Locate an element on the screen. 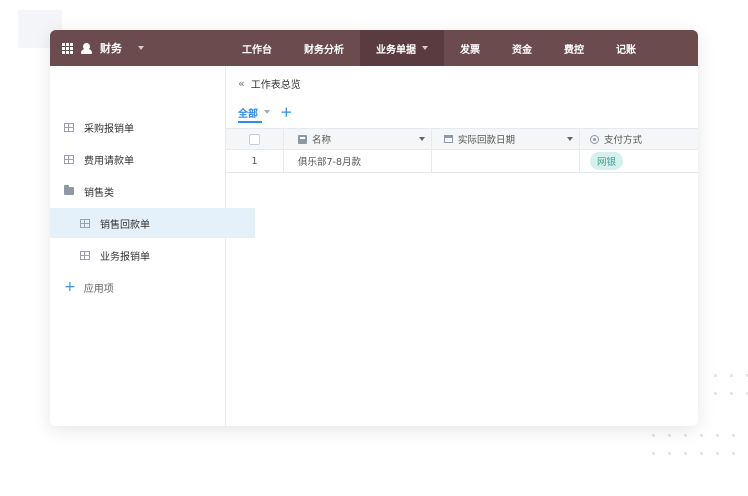 Image resolution: width=748 pixels, height=496 pixels. select-all-cell is located at coordinates (255, 139).